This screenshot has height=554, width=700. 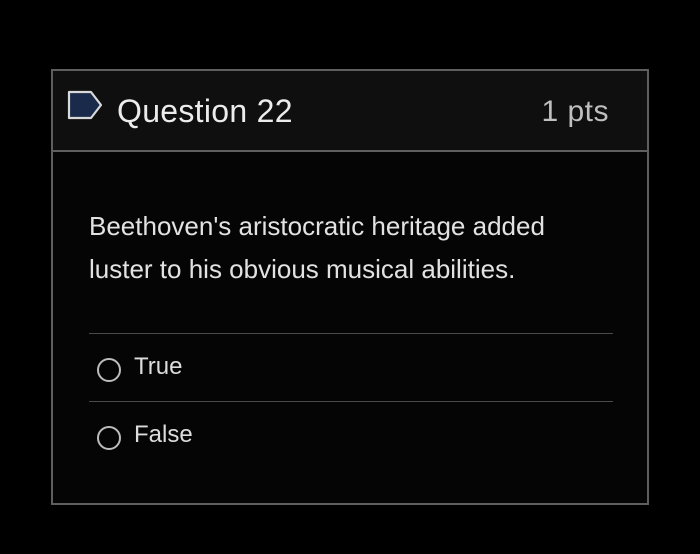 What do you see at coordinates (350, 111) in the screenshot?
I see `question-header: Question 22 1 pts` at bounding box center [350, 111].